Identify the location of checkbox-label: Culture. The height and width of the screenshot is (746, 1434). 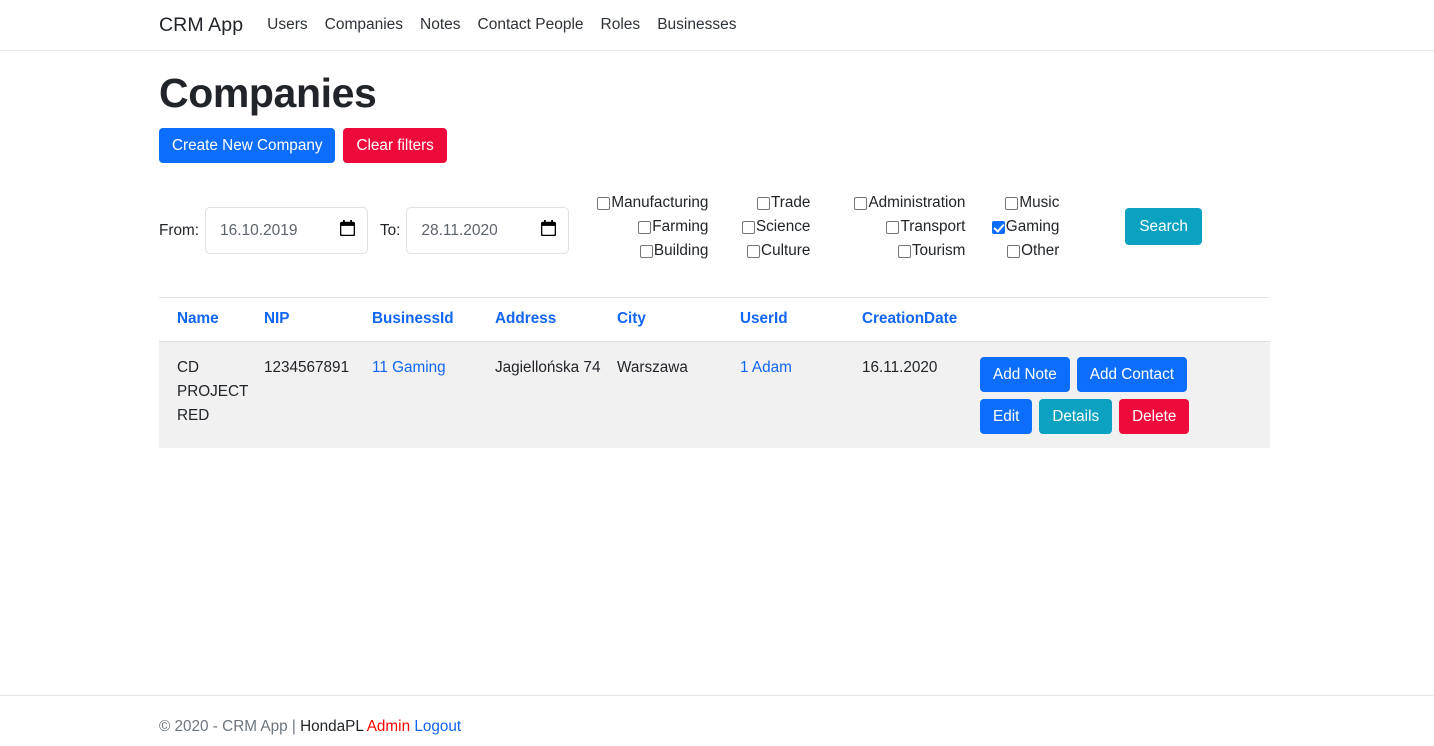
(786, 251).